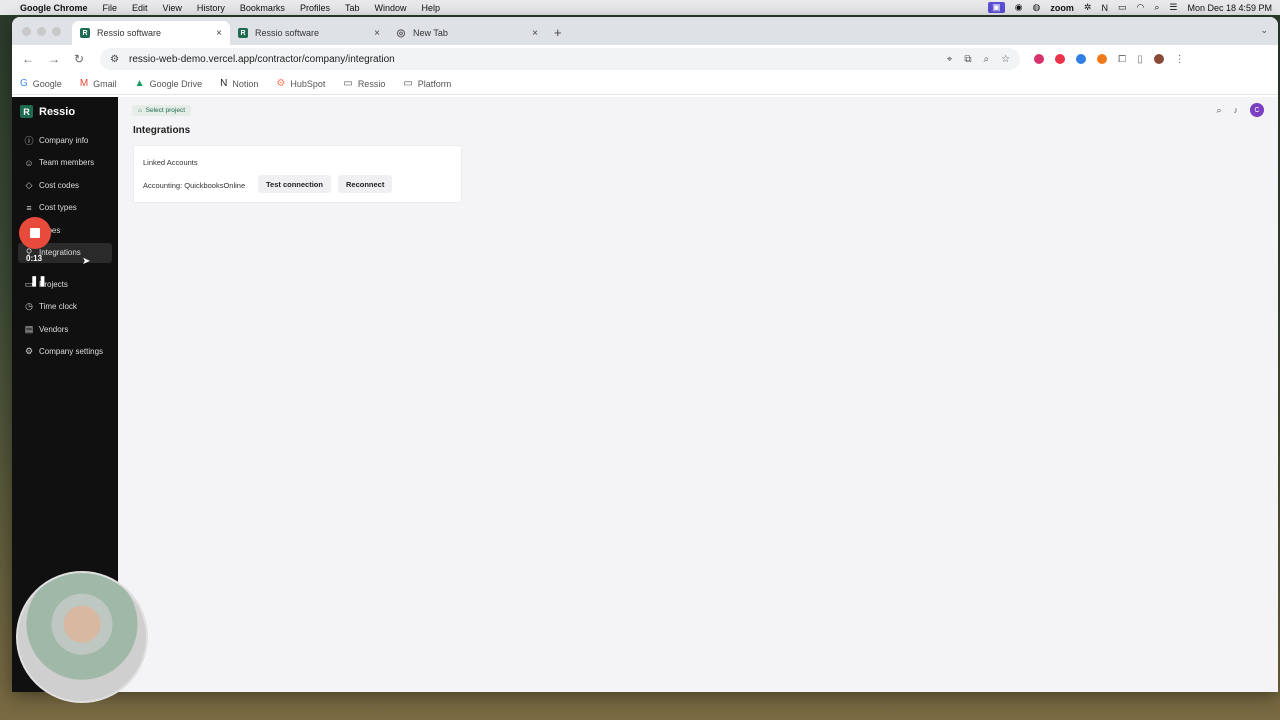 This screenshot has width=1280, height=720. Describe the element at coordinates (281, 83) in the screenshot. I see `hubspot-icon: ⚙` at that location.